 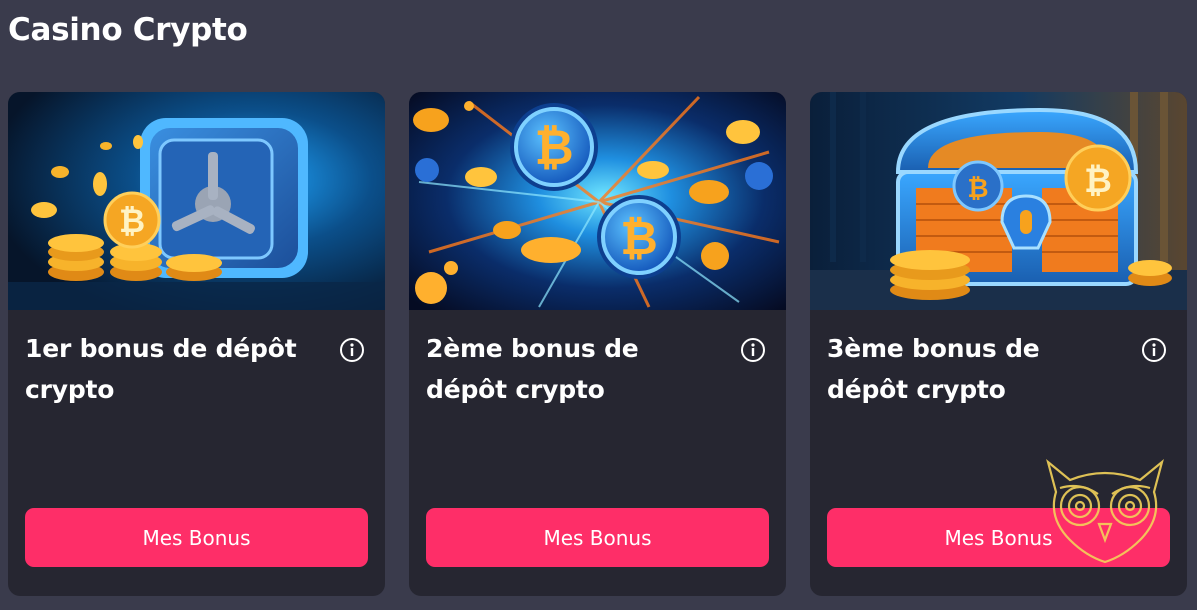 What do you see at coordinates (161, 369) in the screenshot?
I see `card-title: 1er bonus de dépôt crypto` at bounding box center [161, 369].